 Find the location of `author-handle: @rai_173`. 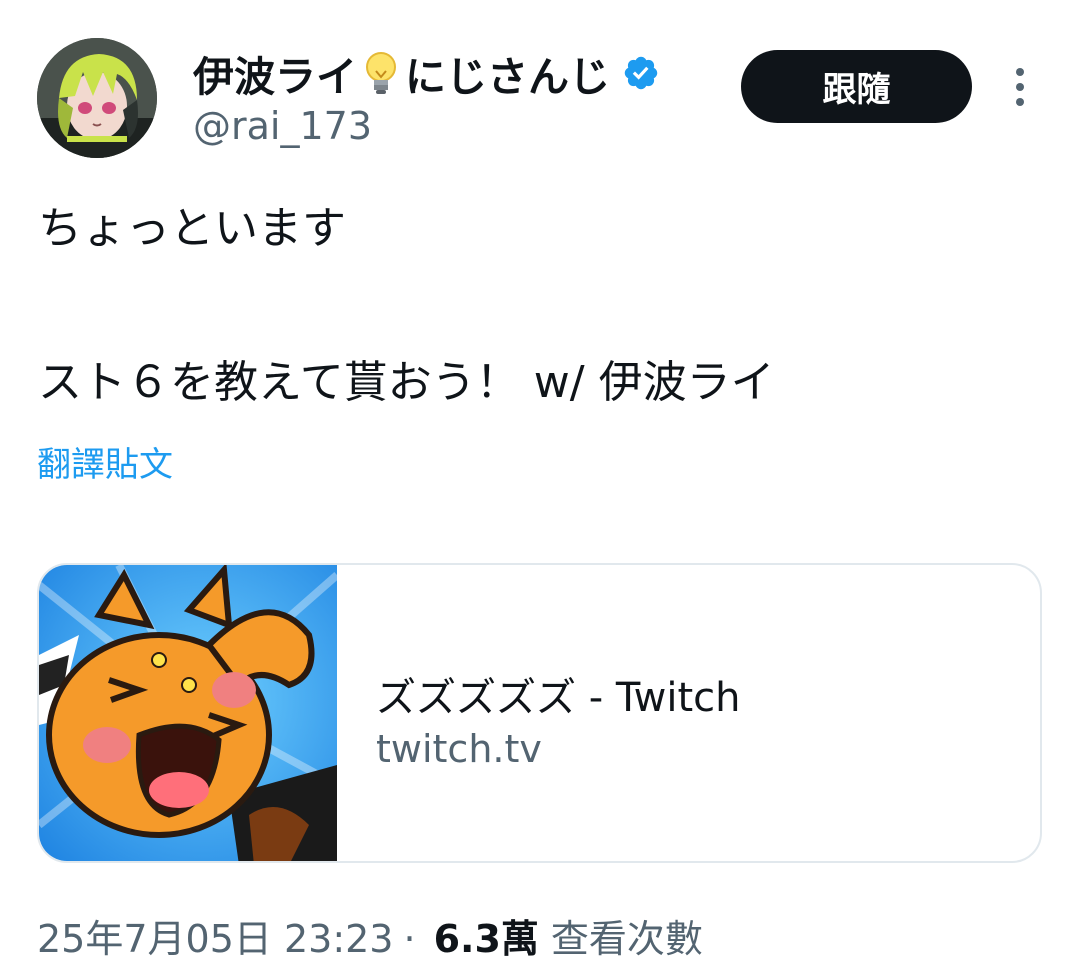

author-handle: @rai_173 is located at coordinates (282, 126).